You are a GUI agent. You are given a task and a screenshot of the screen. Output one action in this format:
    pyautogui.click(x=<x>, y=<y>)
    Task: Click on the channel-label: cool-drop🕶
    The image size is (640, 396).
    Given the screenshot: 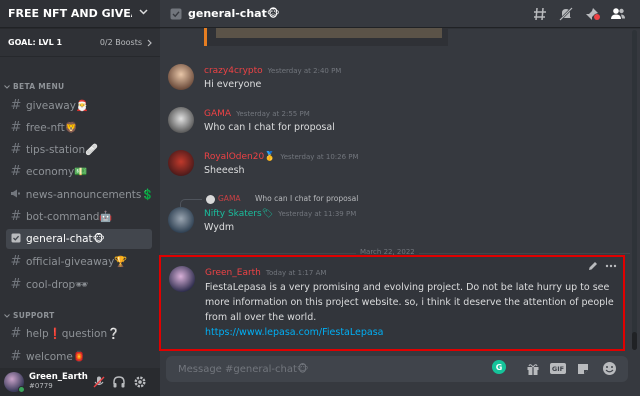 What is the action you would take?
    pyautogui.click(x=57, y=284)
    